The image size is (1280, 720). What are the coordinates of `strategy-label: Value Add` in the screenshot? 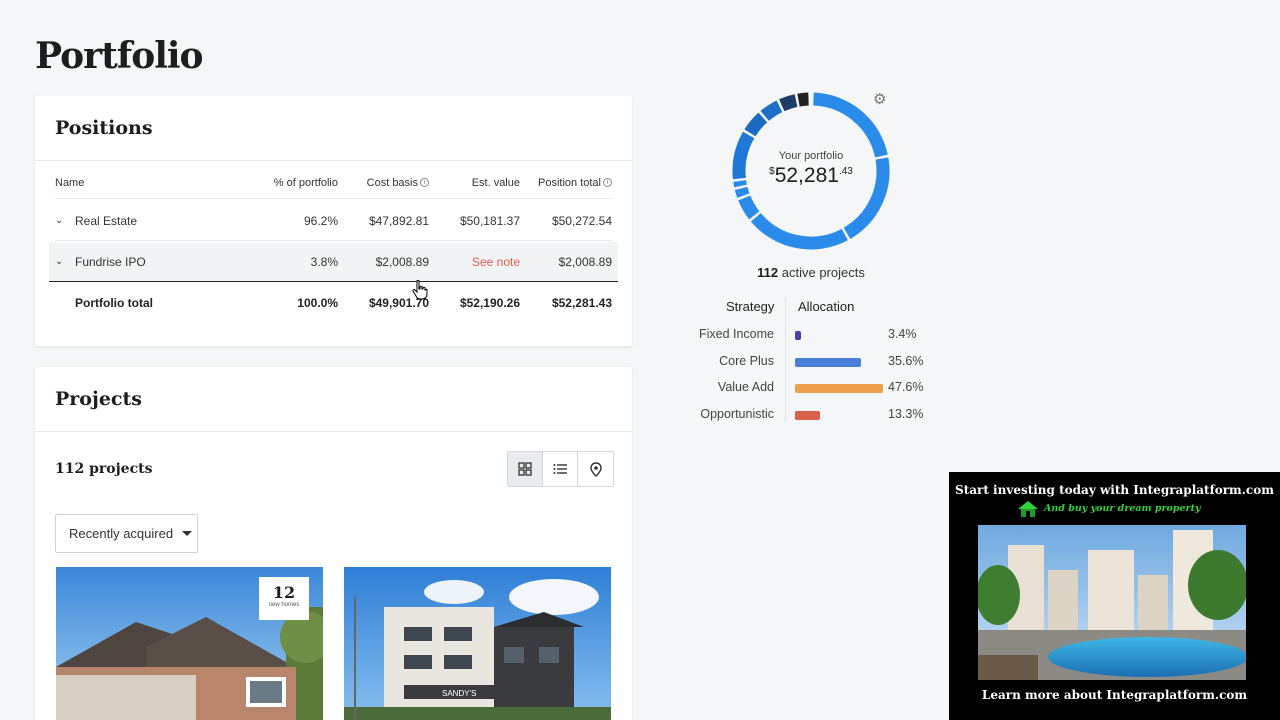 It's located at (745, 387).